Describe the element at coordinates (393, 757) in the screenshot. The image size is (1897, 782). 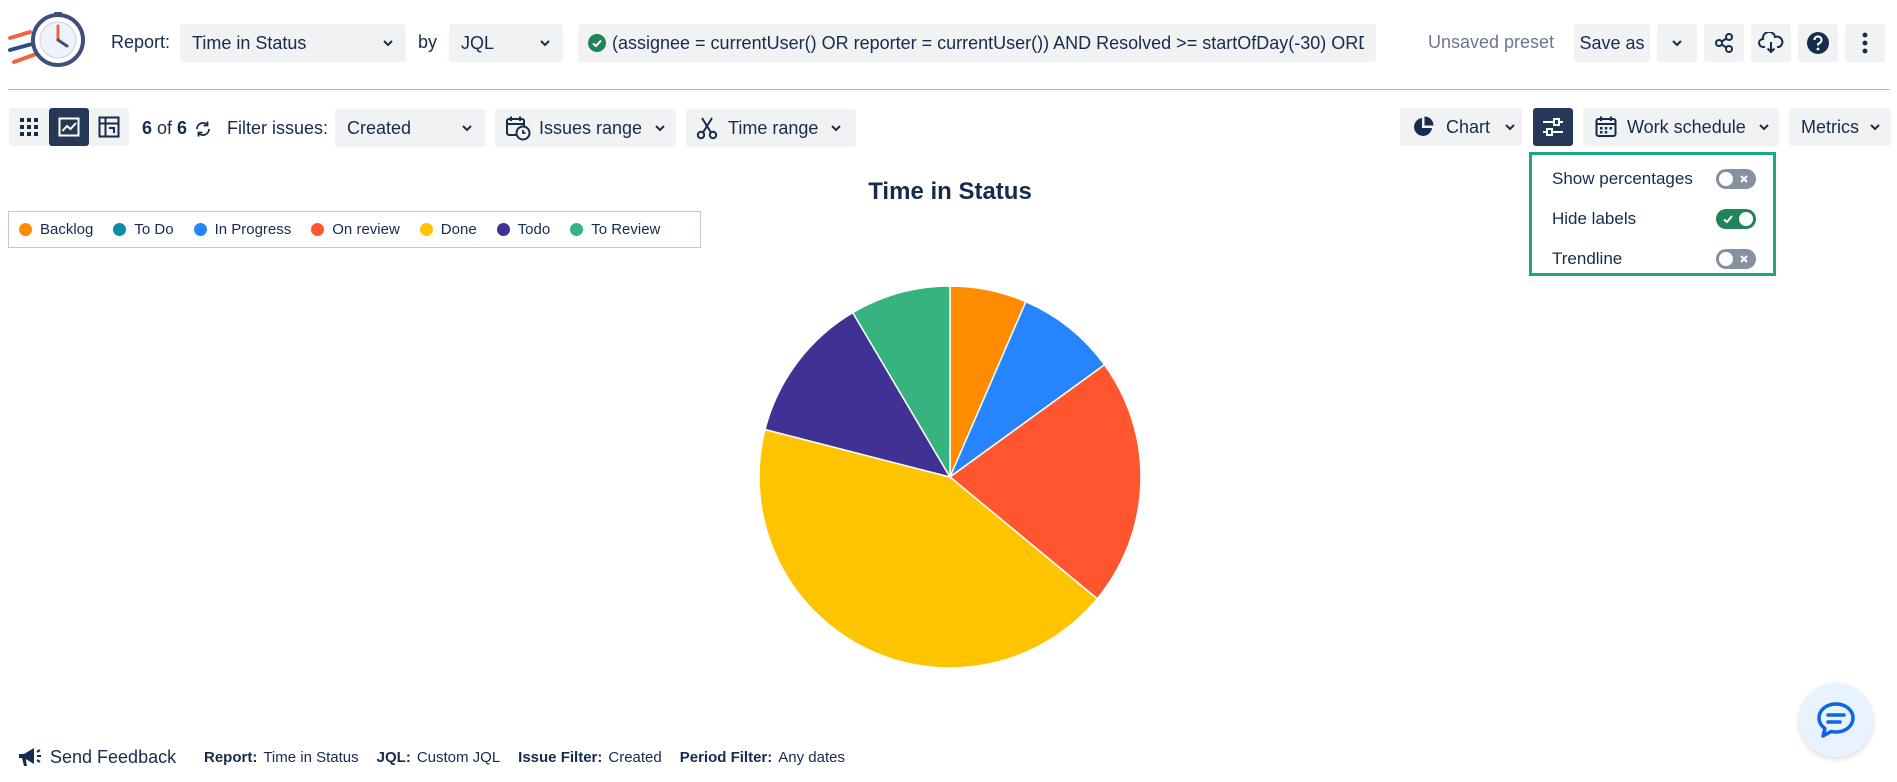
I see `summary-jql-key: JQL:` at that location.